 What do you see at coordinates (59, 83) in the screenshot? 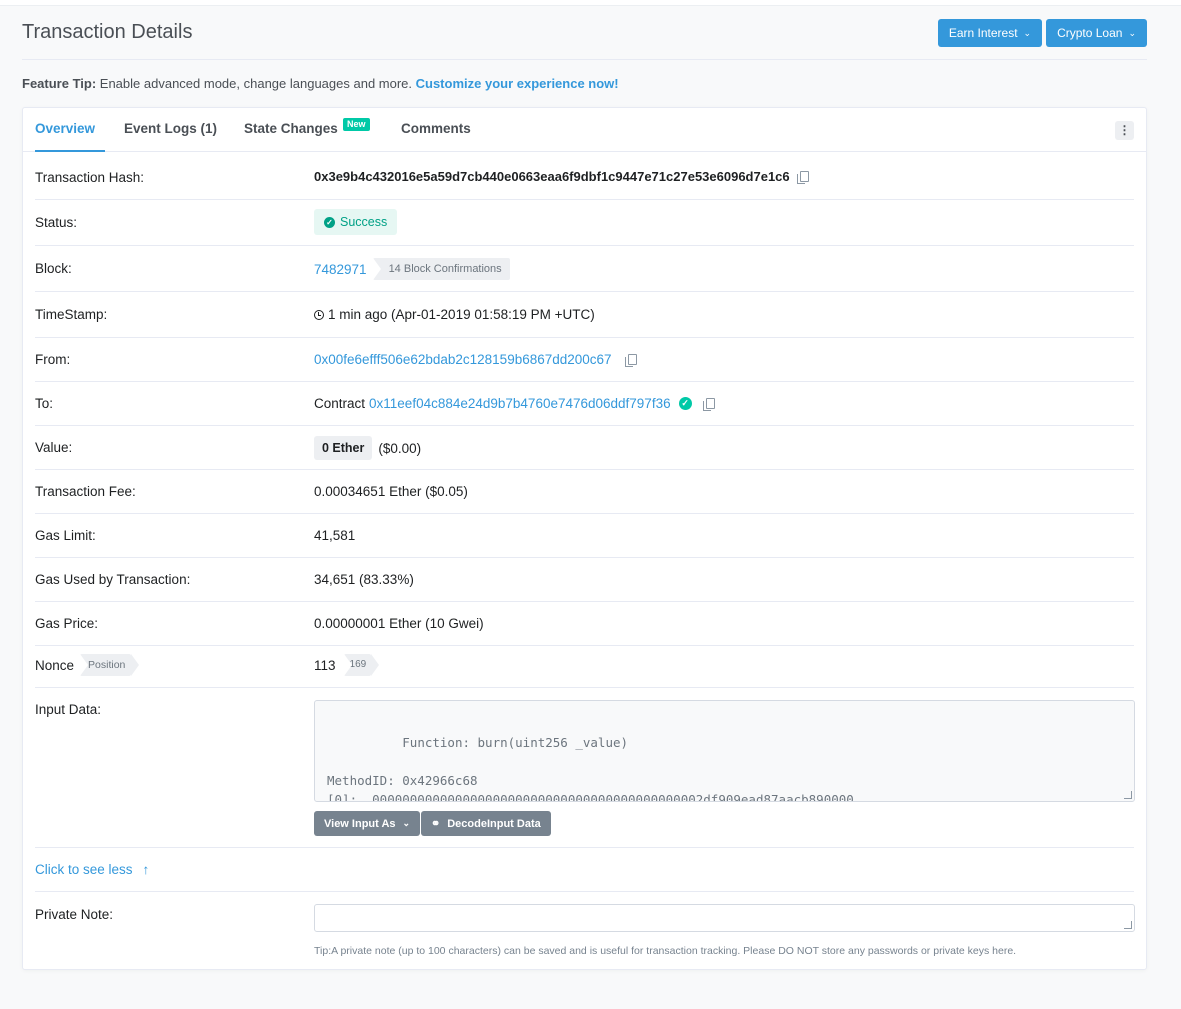
I see `feature-tip-label: Feature Tip:` at bounding box center [59, 83].